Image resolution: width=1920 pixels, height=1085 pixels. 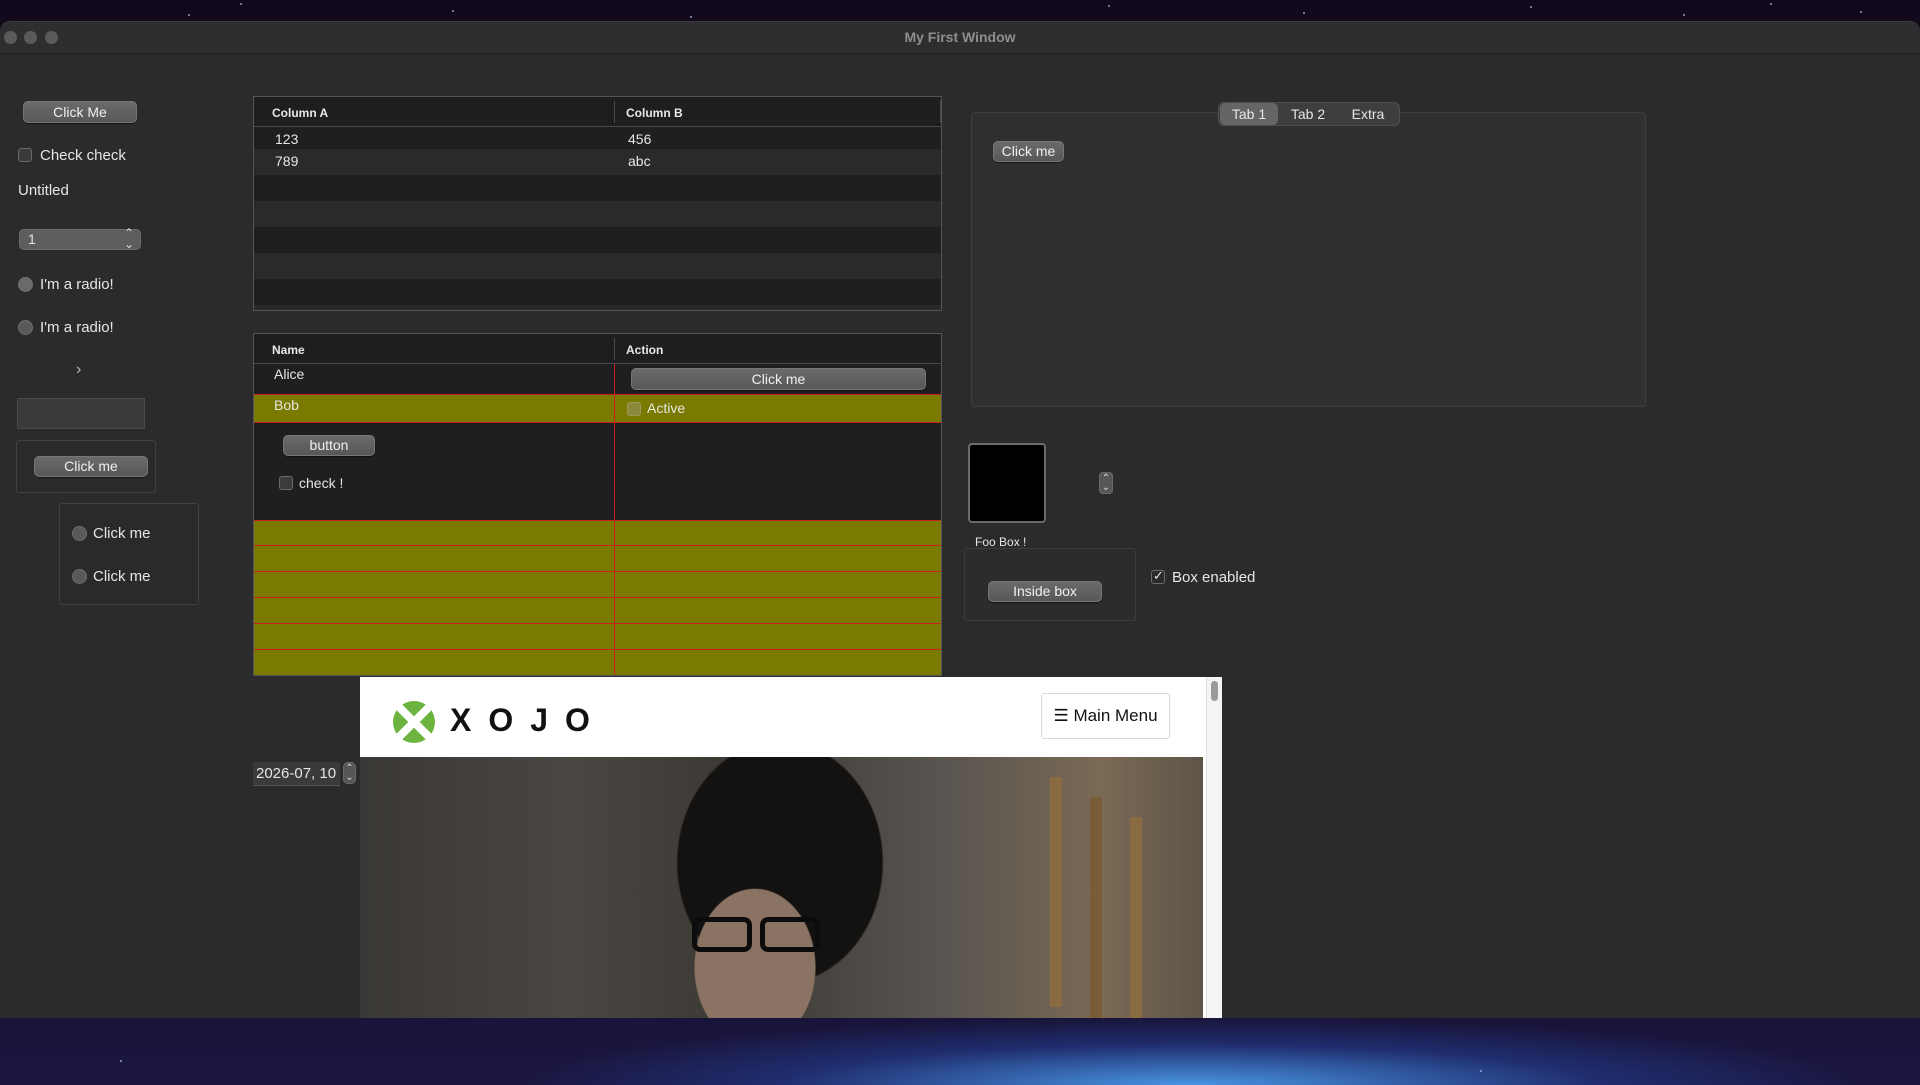 I want to click on popup-value: 1, so click(x=32, y=239).